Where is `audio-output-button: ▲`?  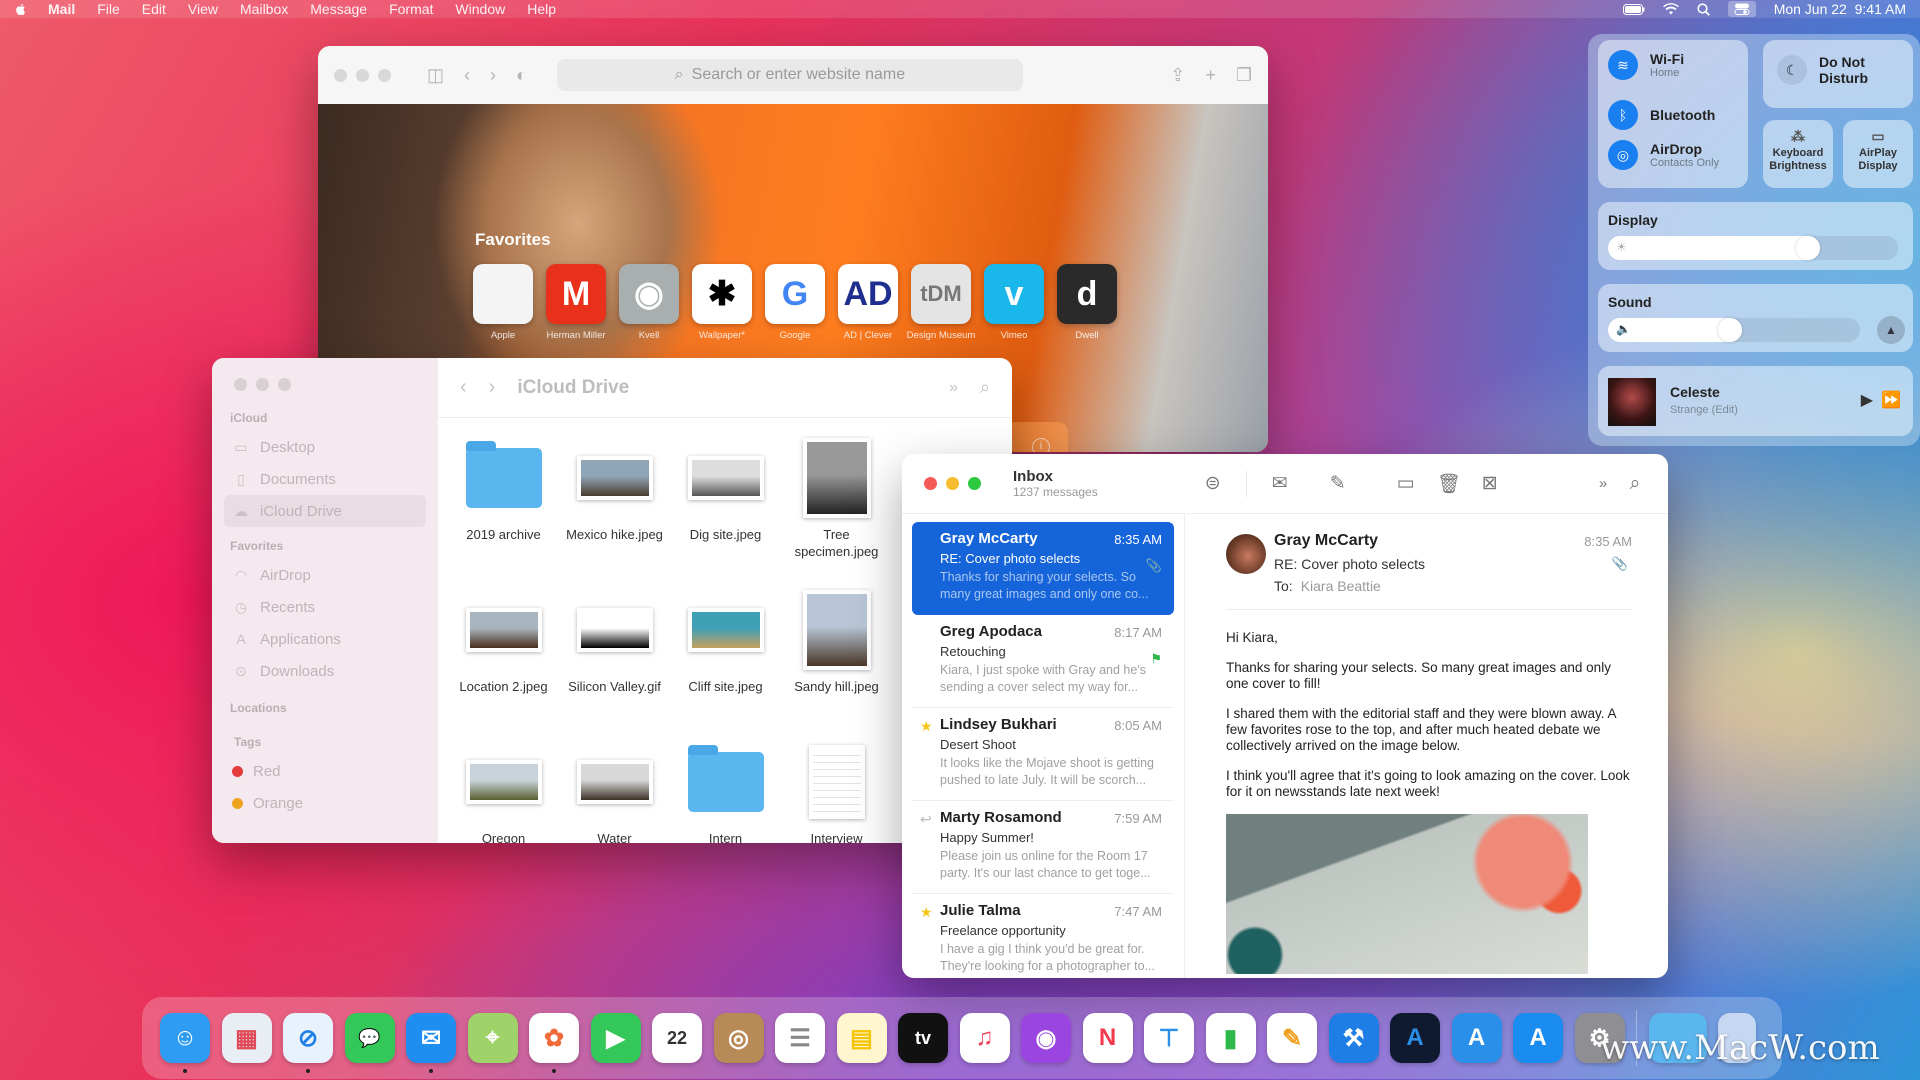 audio-output-button: ▲ is located at coordinates (1891, 330).